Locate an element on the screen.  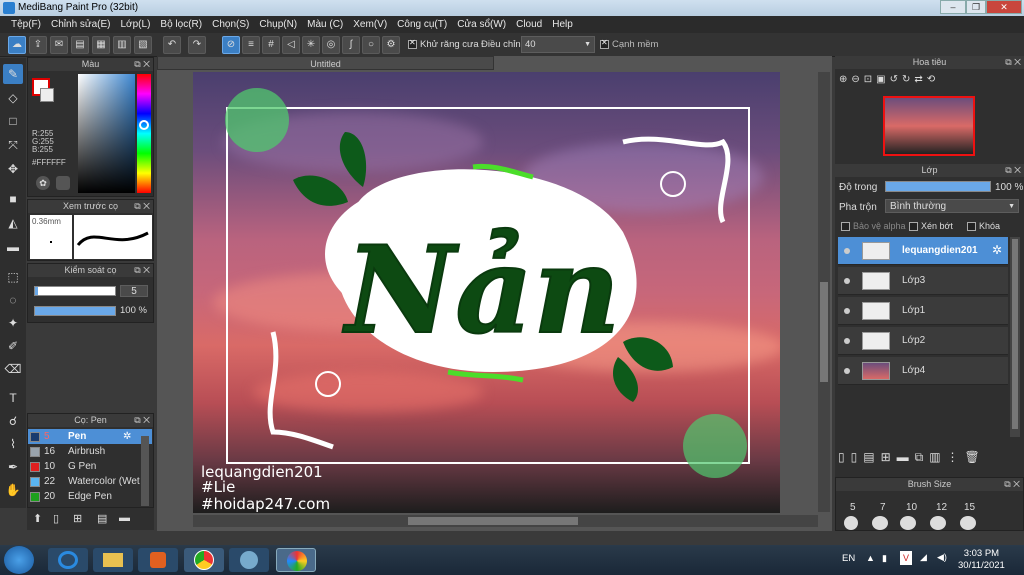
clock: 3:03 PM 30/11/2021 is located at coordinates (981, 560).